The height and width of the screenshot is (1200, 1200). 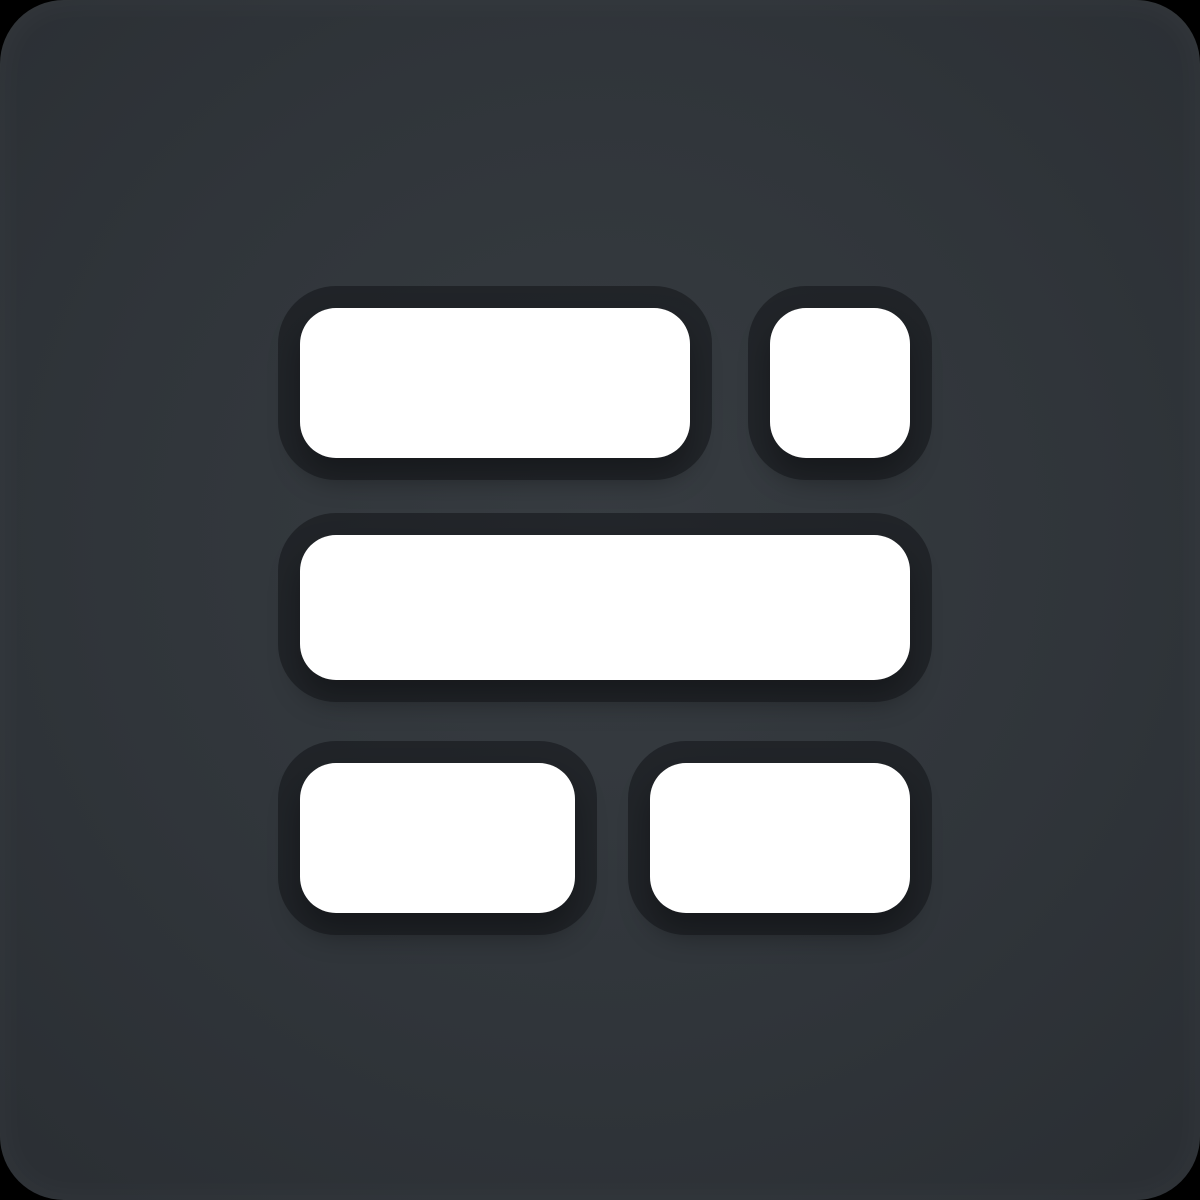 What do you see at coordinates (780, 838) in the screenshot?
I see `layout-block-bottom-right` at bounding box center [780, 838].